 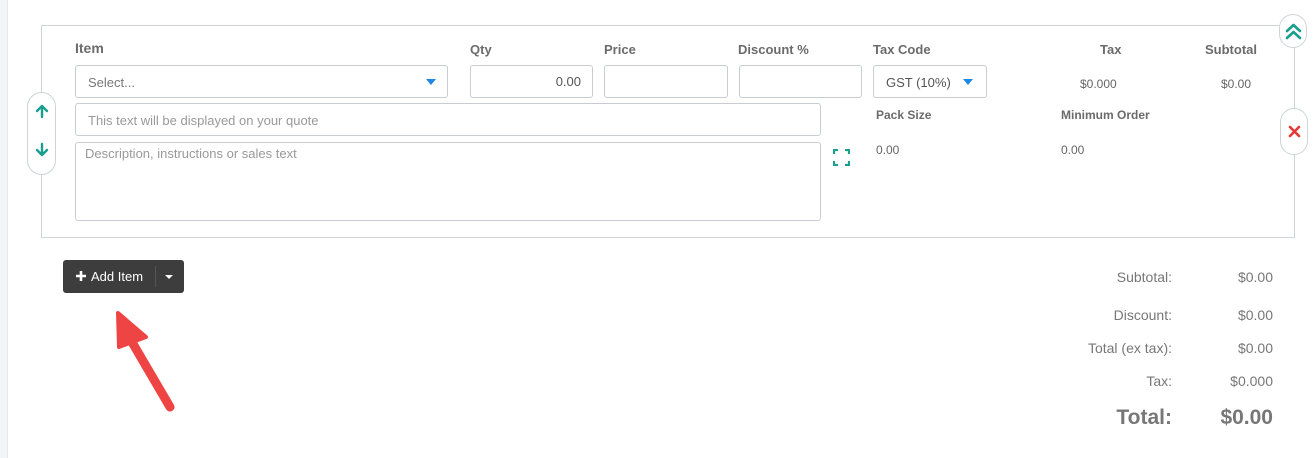 I want to click on line-tax-value: $0.000, so click(x=1098, y=84).